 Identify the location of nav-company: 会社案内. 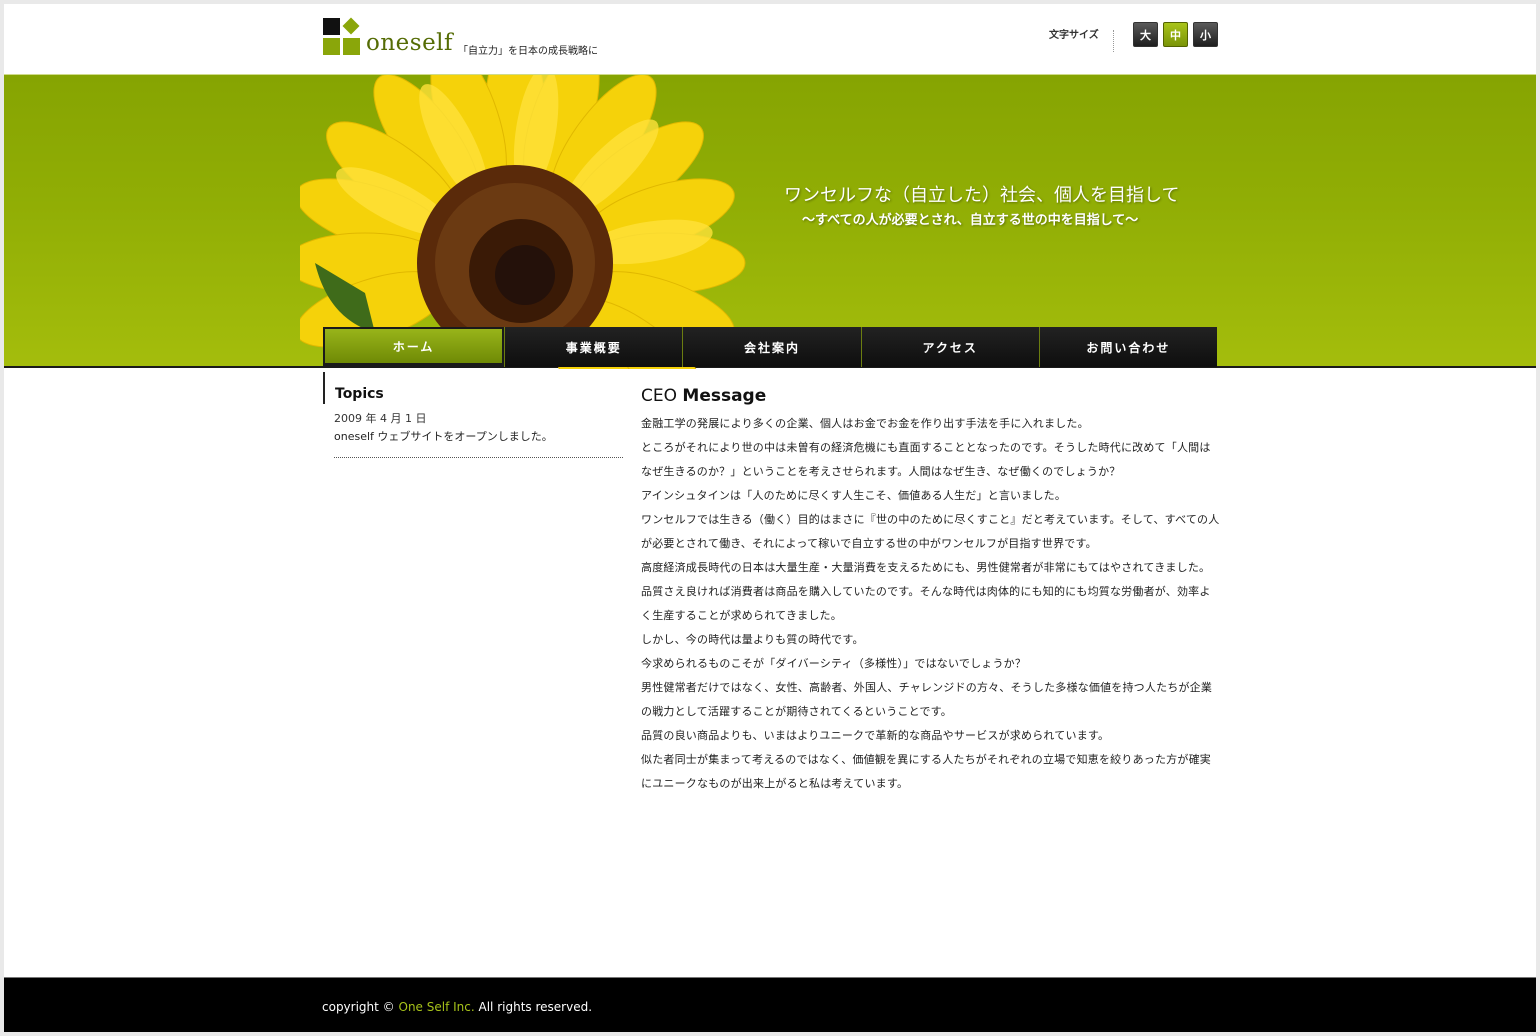
(771, 347).